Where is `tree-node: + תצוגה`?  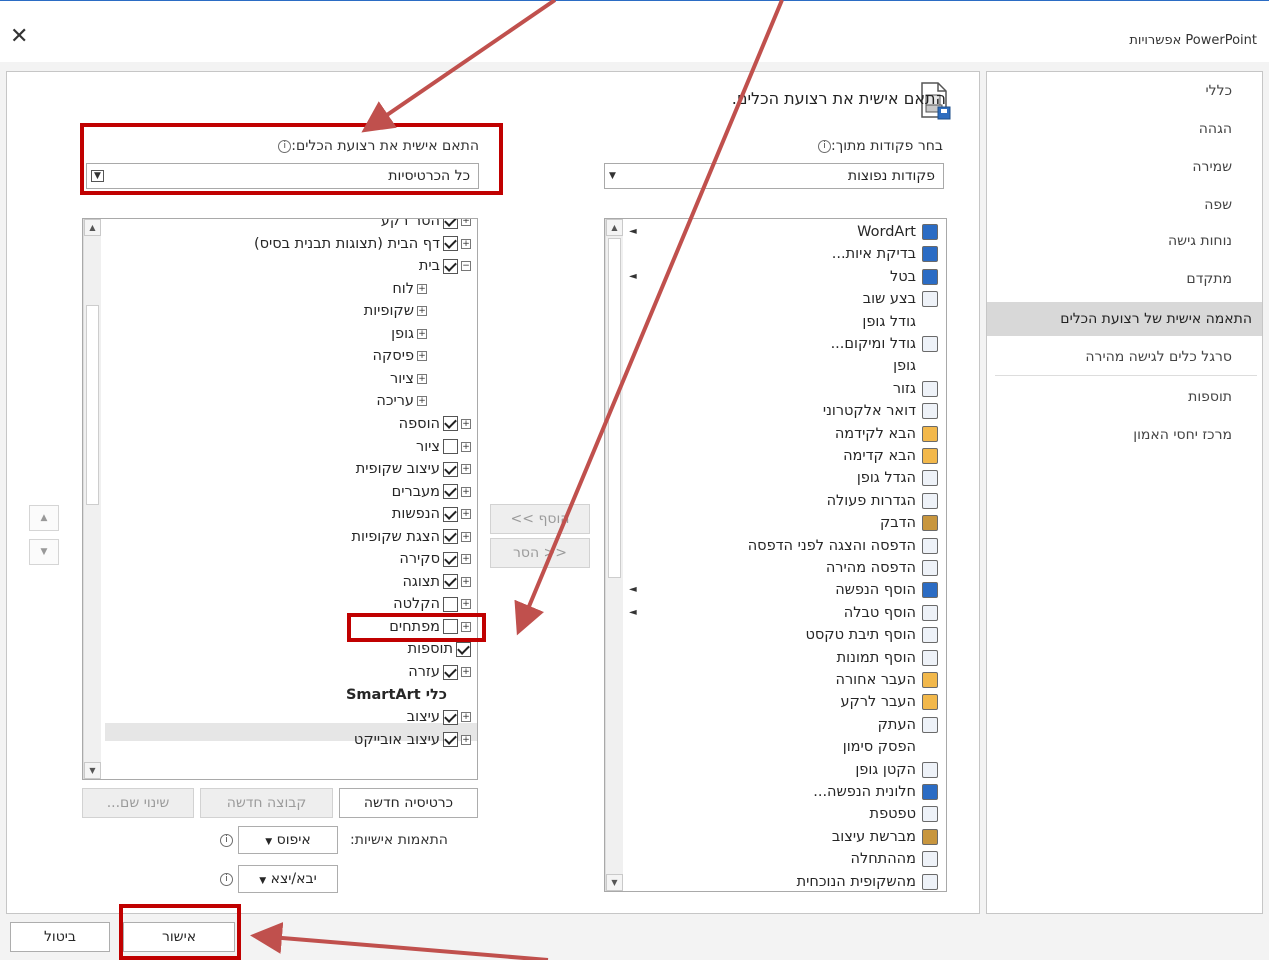
tree-node: + תצוגה is located at coordinates (436, 582).